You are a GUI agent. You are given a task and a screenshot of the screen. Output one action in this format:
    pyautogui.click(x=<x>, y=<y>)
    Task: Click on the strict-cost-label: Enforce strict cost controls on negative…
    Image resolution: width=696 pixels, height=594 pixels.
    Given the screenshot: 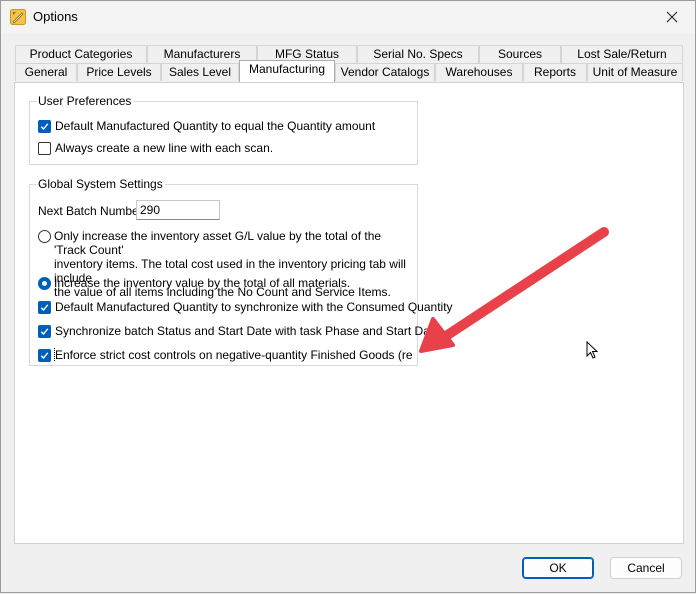 What is the action you would take?
    pyautogui.click(x=233, y=355)
    